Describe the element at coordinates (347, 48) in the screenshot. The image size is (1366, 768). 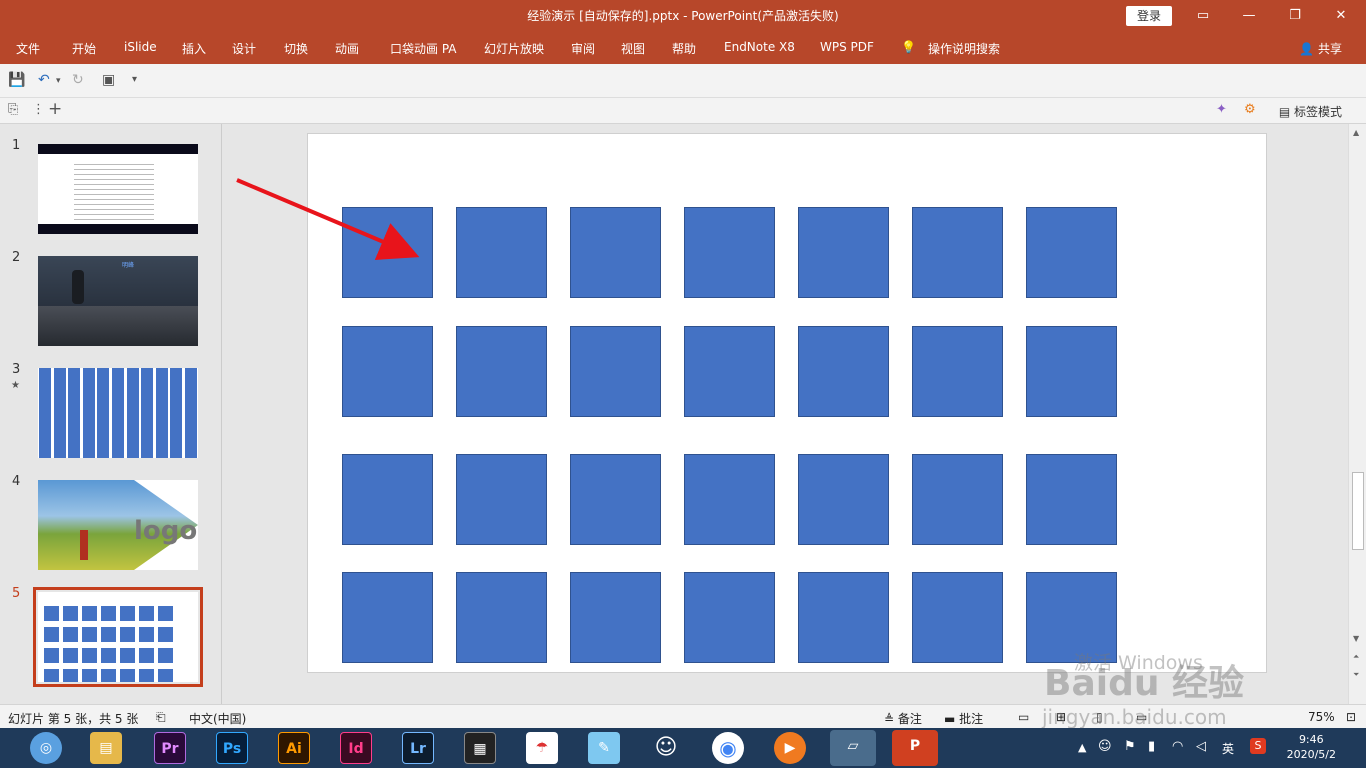
I see `tab-animations: 动画` at that location.